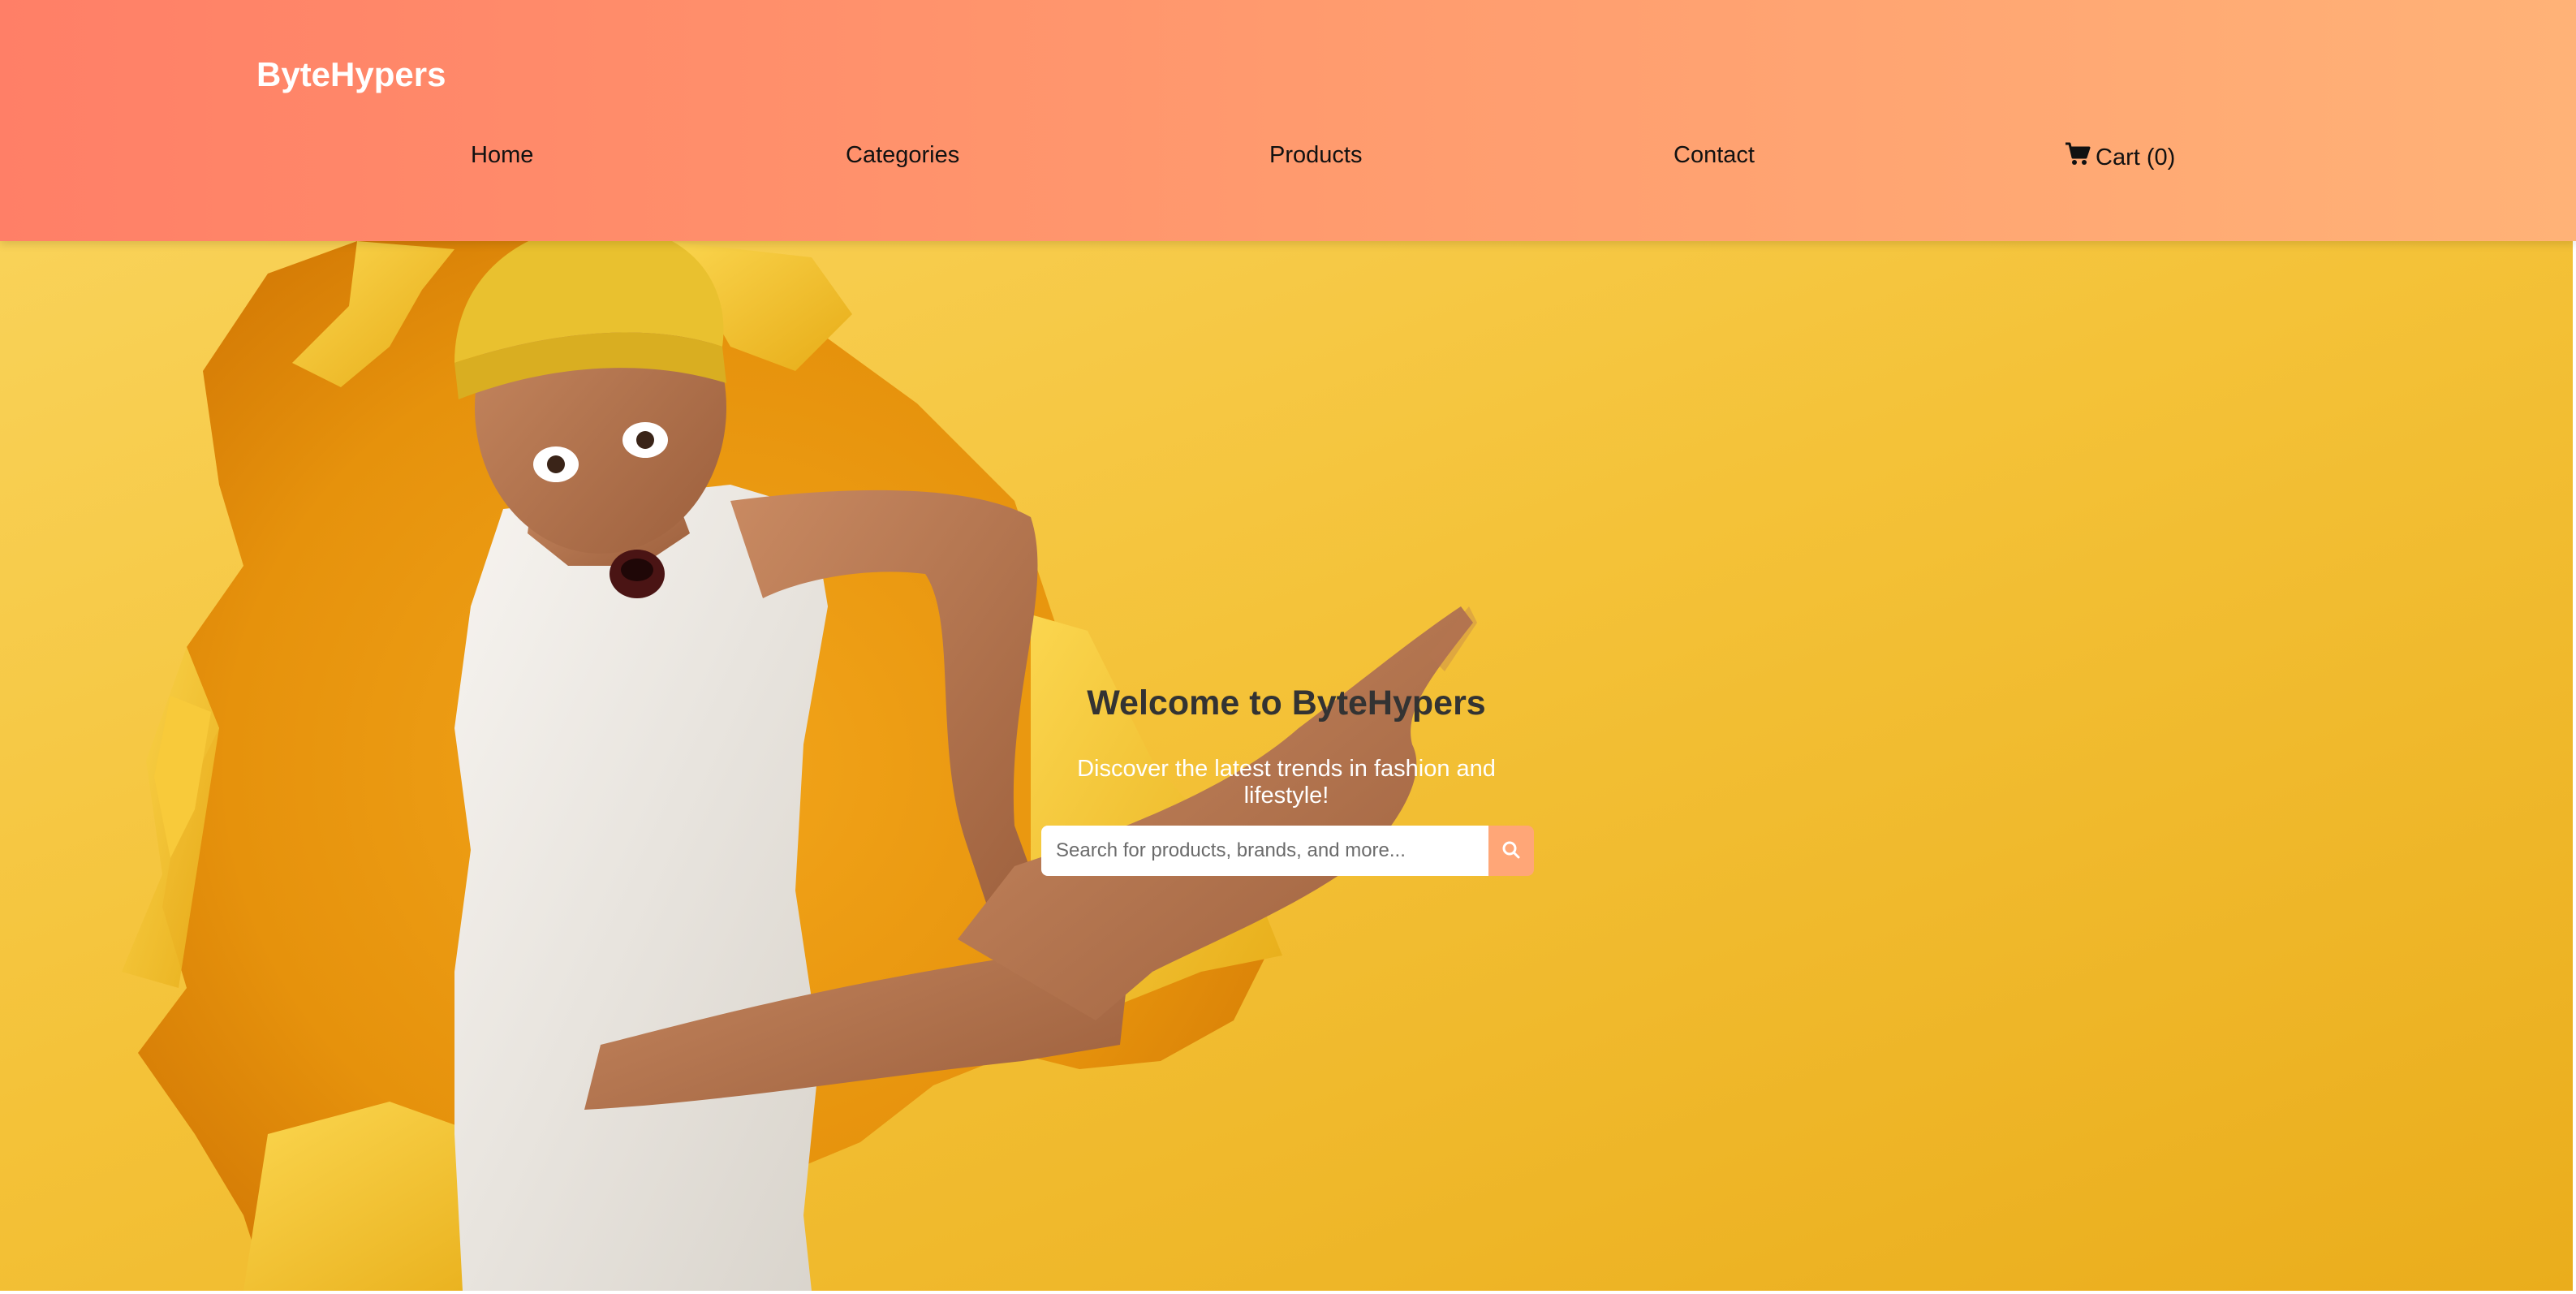  I want to click on page-bottom-divider, so click(1288, 1293).